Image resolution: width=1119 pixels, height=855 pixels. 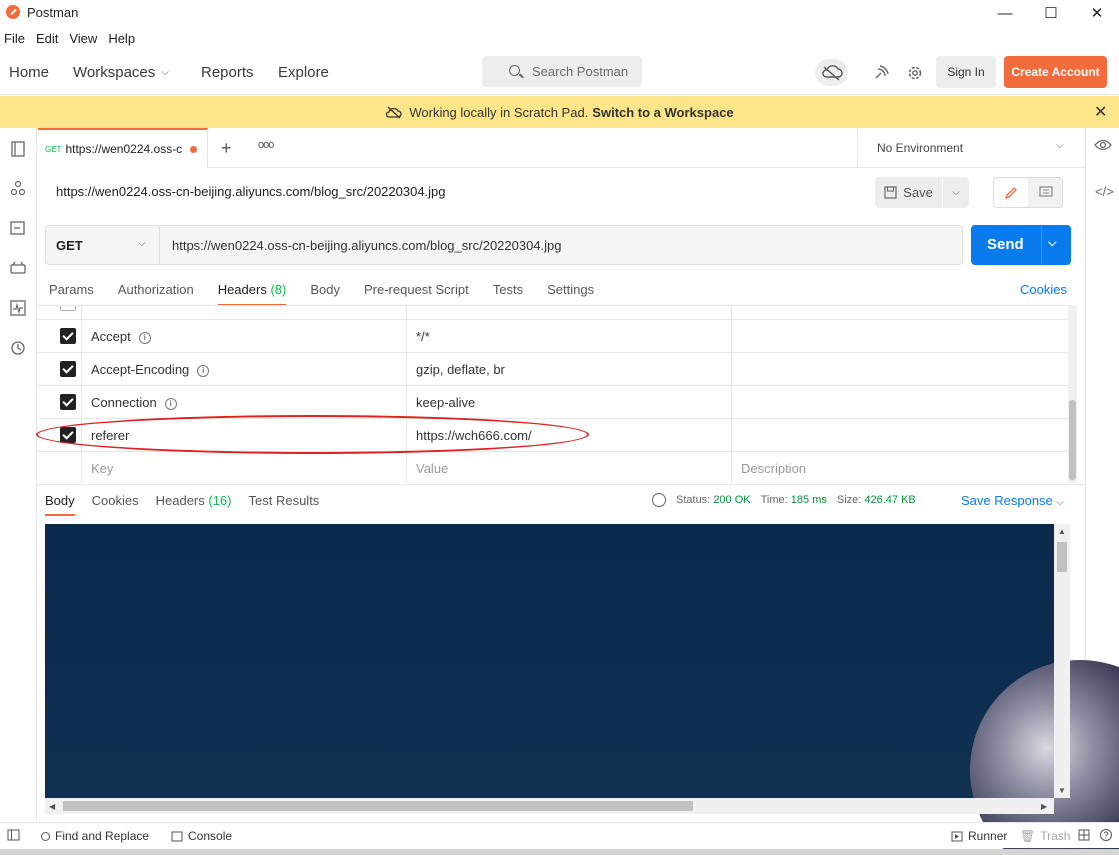 What do you see at coordinates (553, 467) in the screenshot?
I see `table-row-new: Key Value Description` at bounding box center [553, 467].